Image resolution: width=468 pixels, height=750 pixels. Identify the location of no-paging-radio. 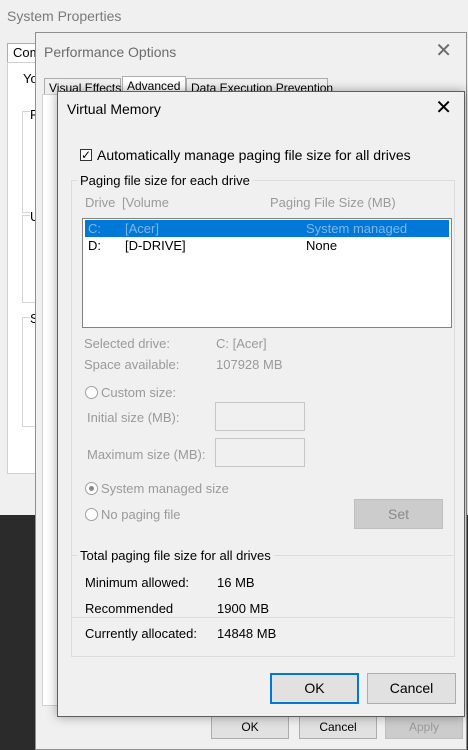
(91, 514).